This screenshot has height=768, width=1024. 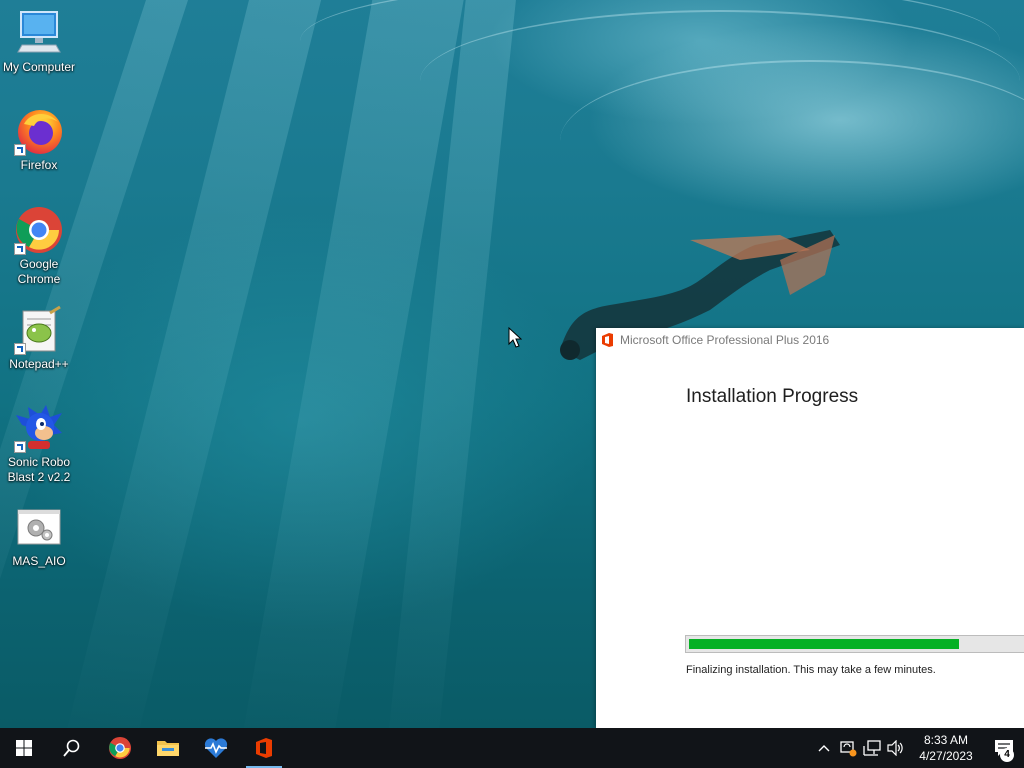 What do you see at coordinates (39, 33) in the screenshot?
I see `computer-icon` at bounding box center [39, 33].